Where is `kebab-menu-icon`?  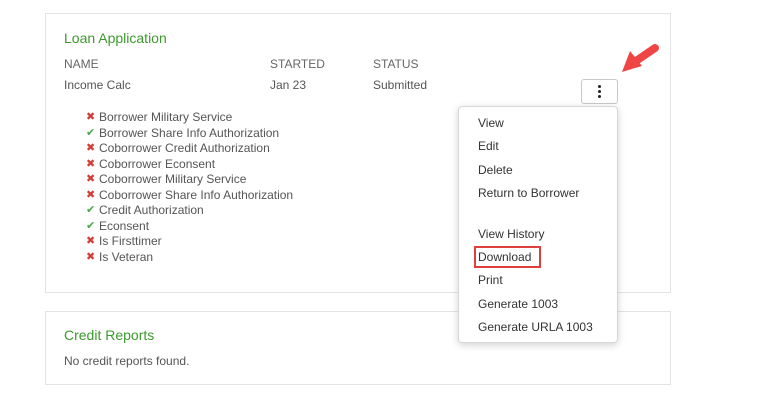
kebab-menu-icon is located at coordinates (599, 91).